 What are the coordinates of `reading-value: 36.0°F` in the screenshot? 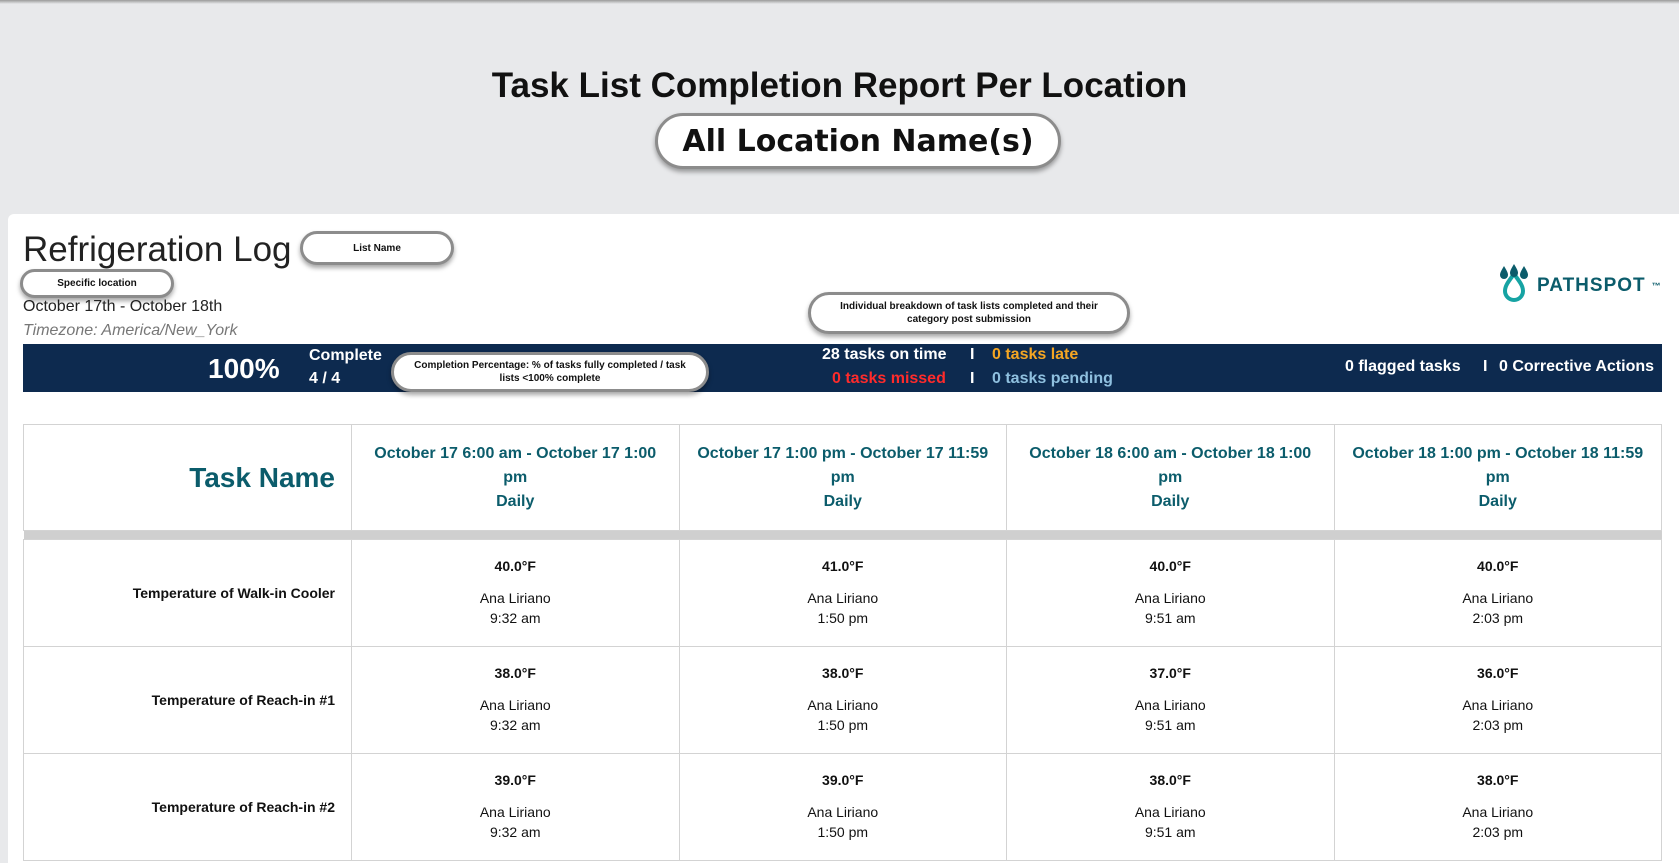 It's located at (1498, 673).